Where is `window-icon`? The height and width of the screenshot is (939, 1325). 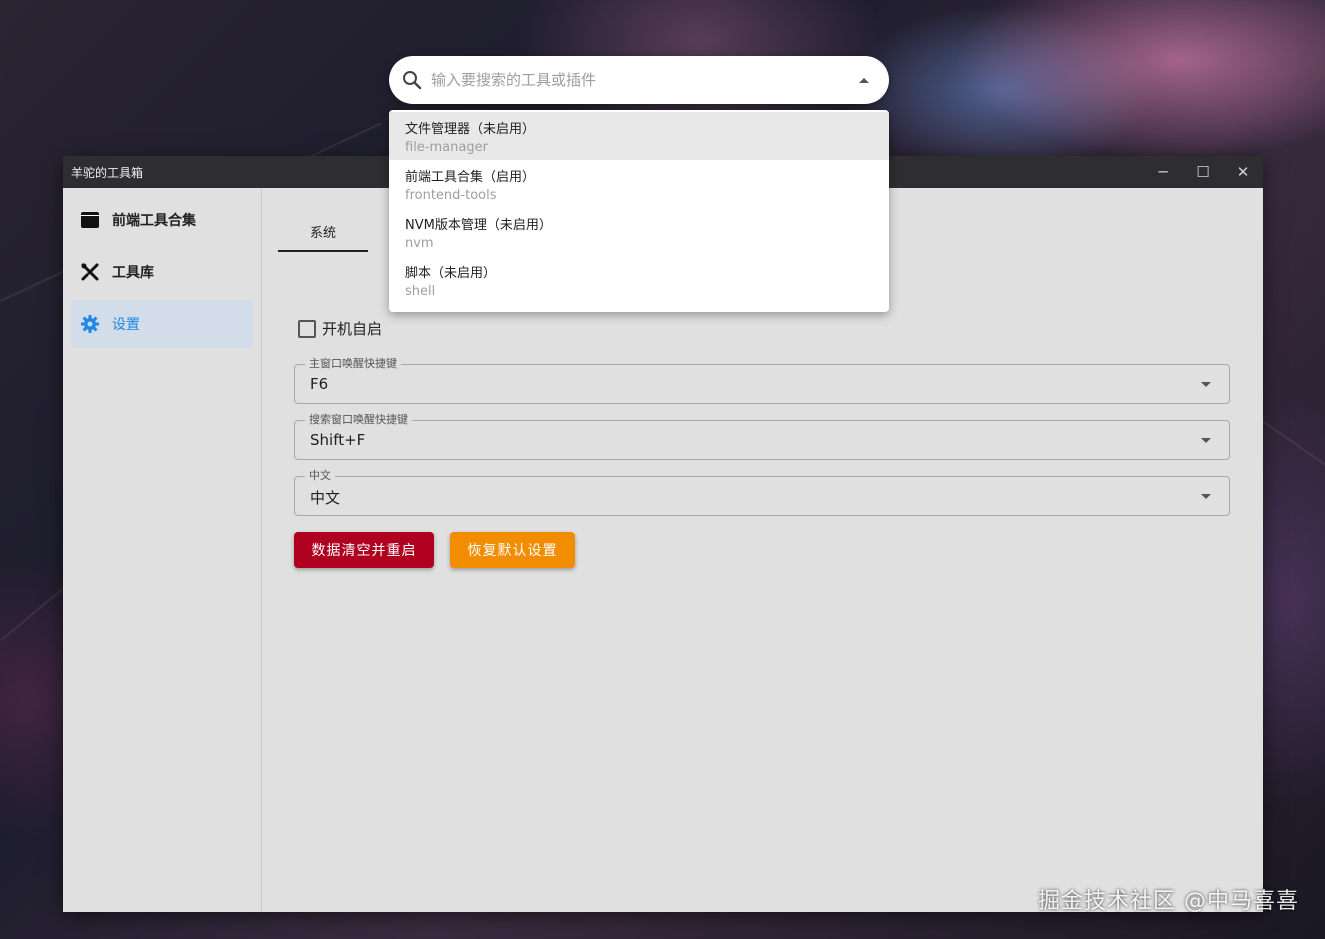 window-icon is located at coordinates (90, 220).